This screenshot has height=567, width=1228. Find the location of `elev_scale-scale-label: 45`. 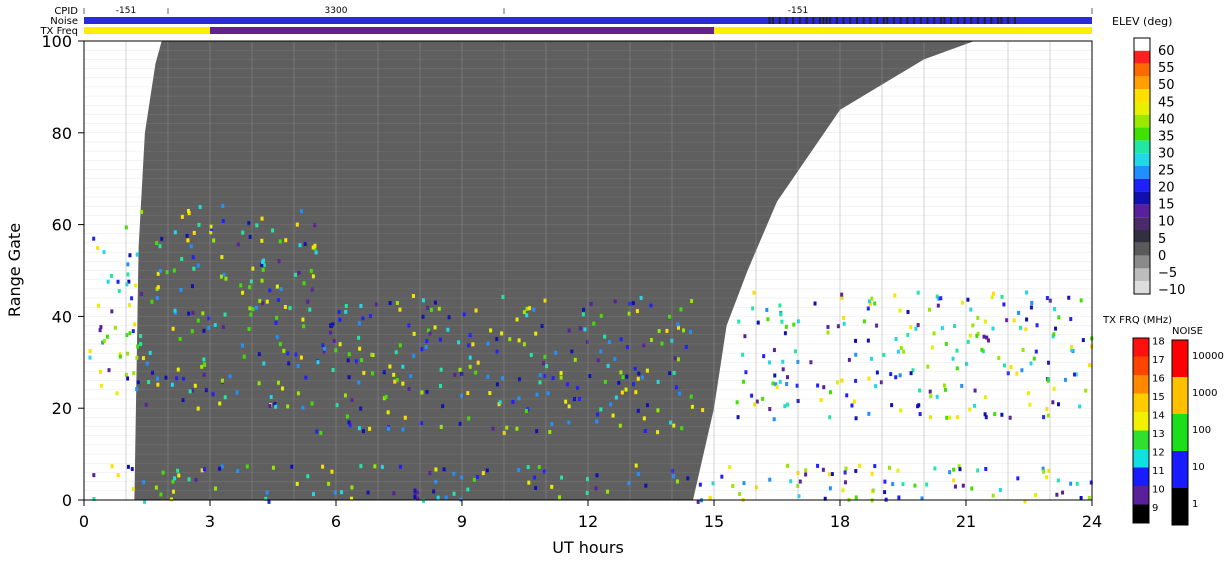

elev_scale-scale-label: 45 is located at coordinates (1166, 102).